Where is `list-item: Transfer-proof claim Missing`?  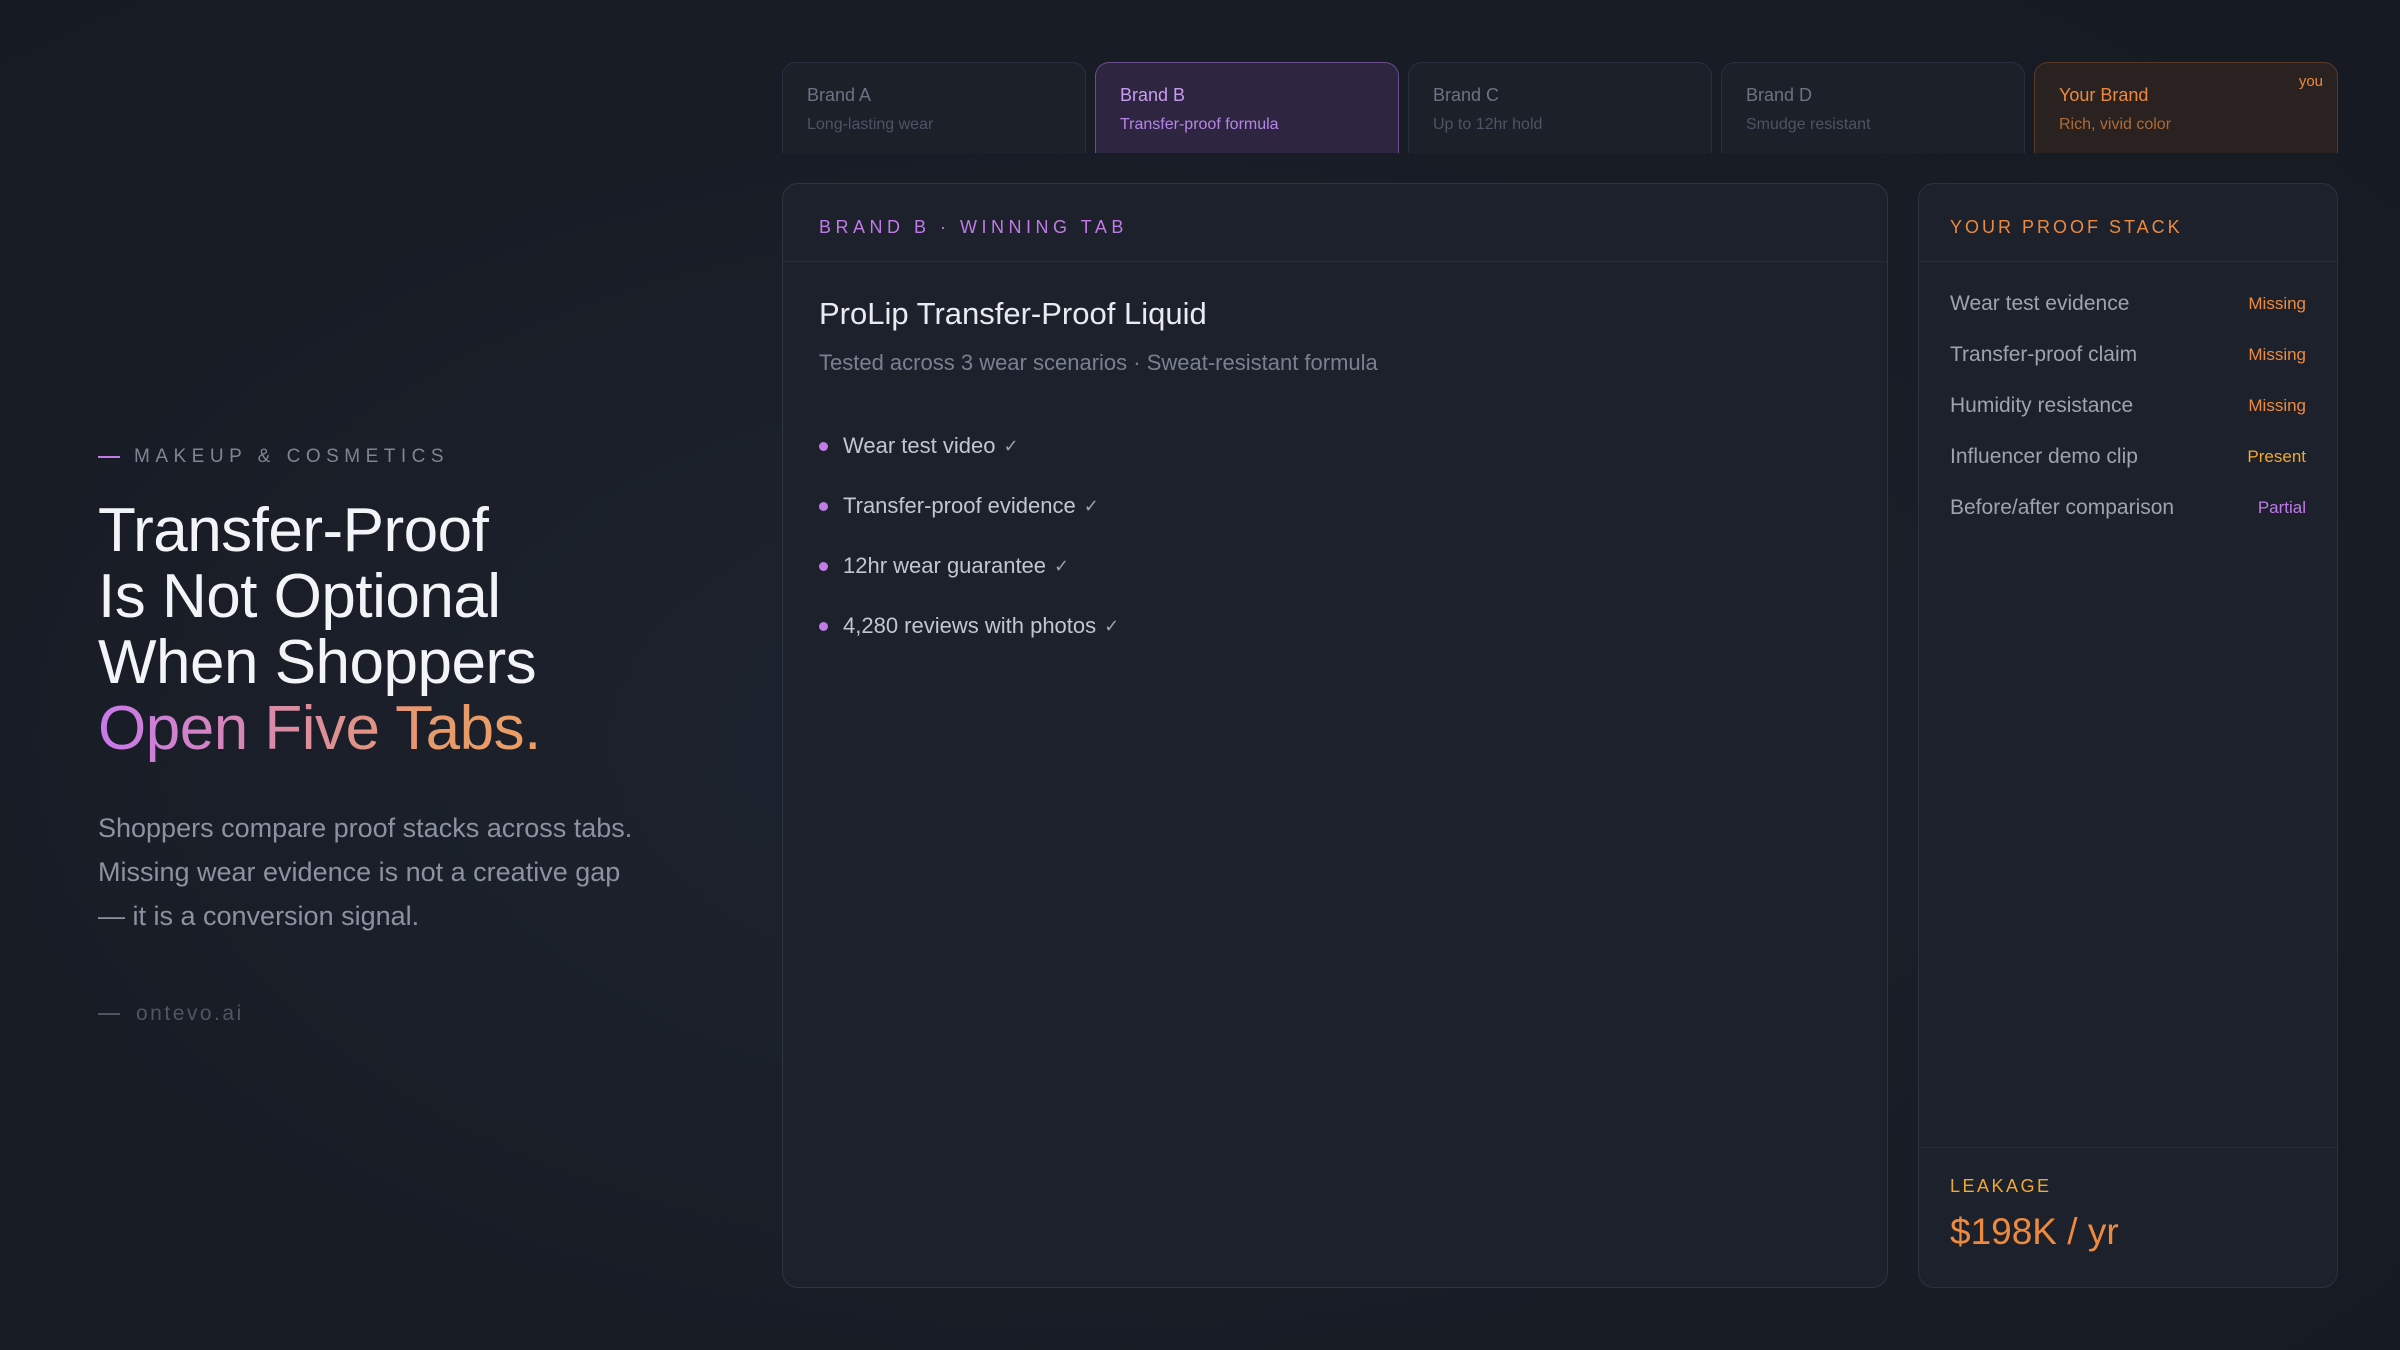
list-item: Transfer-proof claim Missing is located at coordinates (2128, 354).